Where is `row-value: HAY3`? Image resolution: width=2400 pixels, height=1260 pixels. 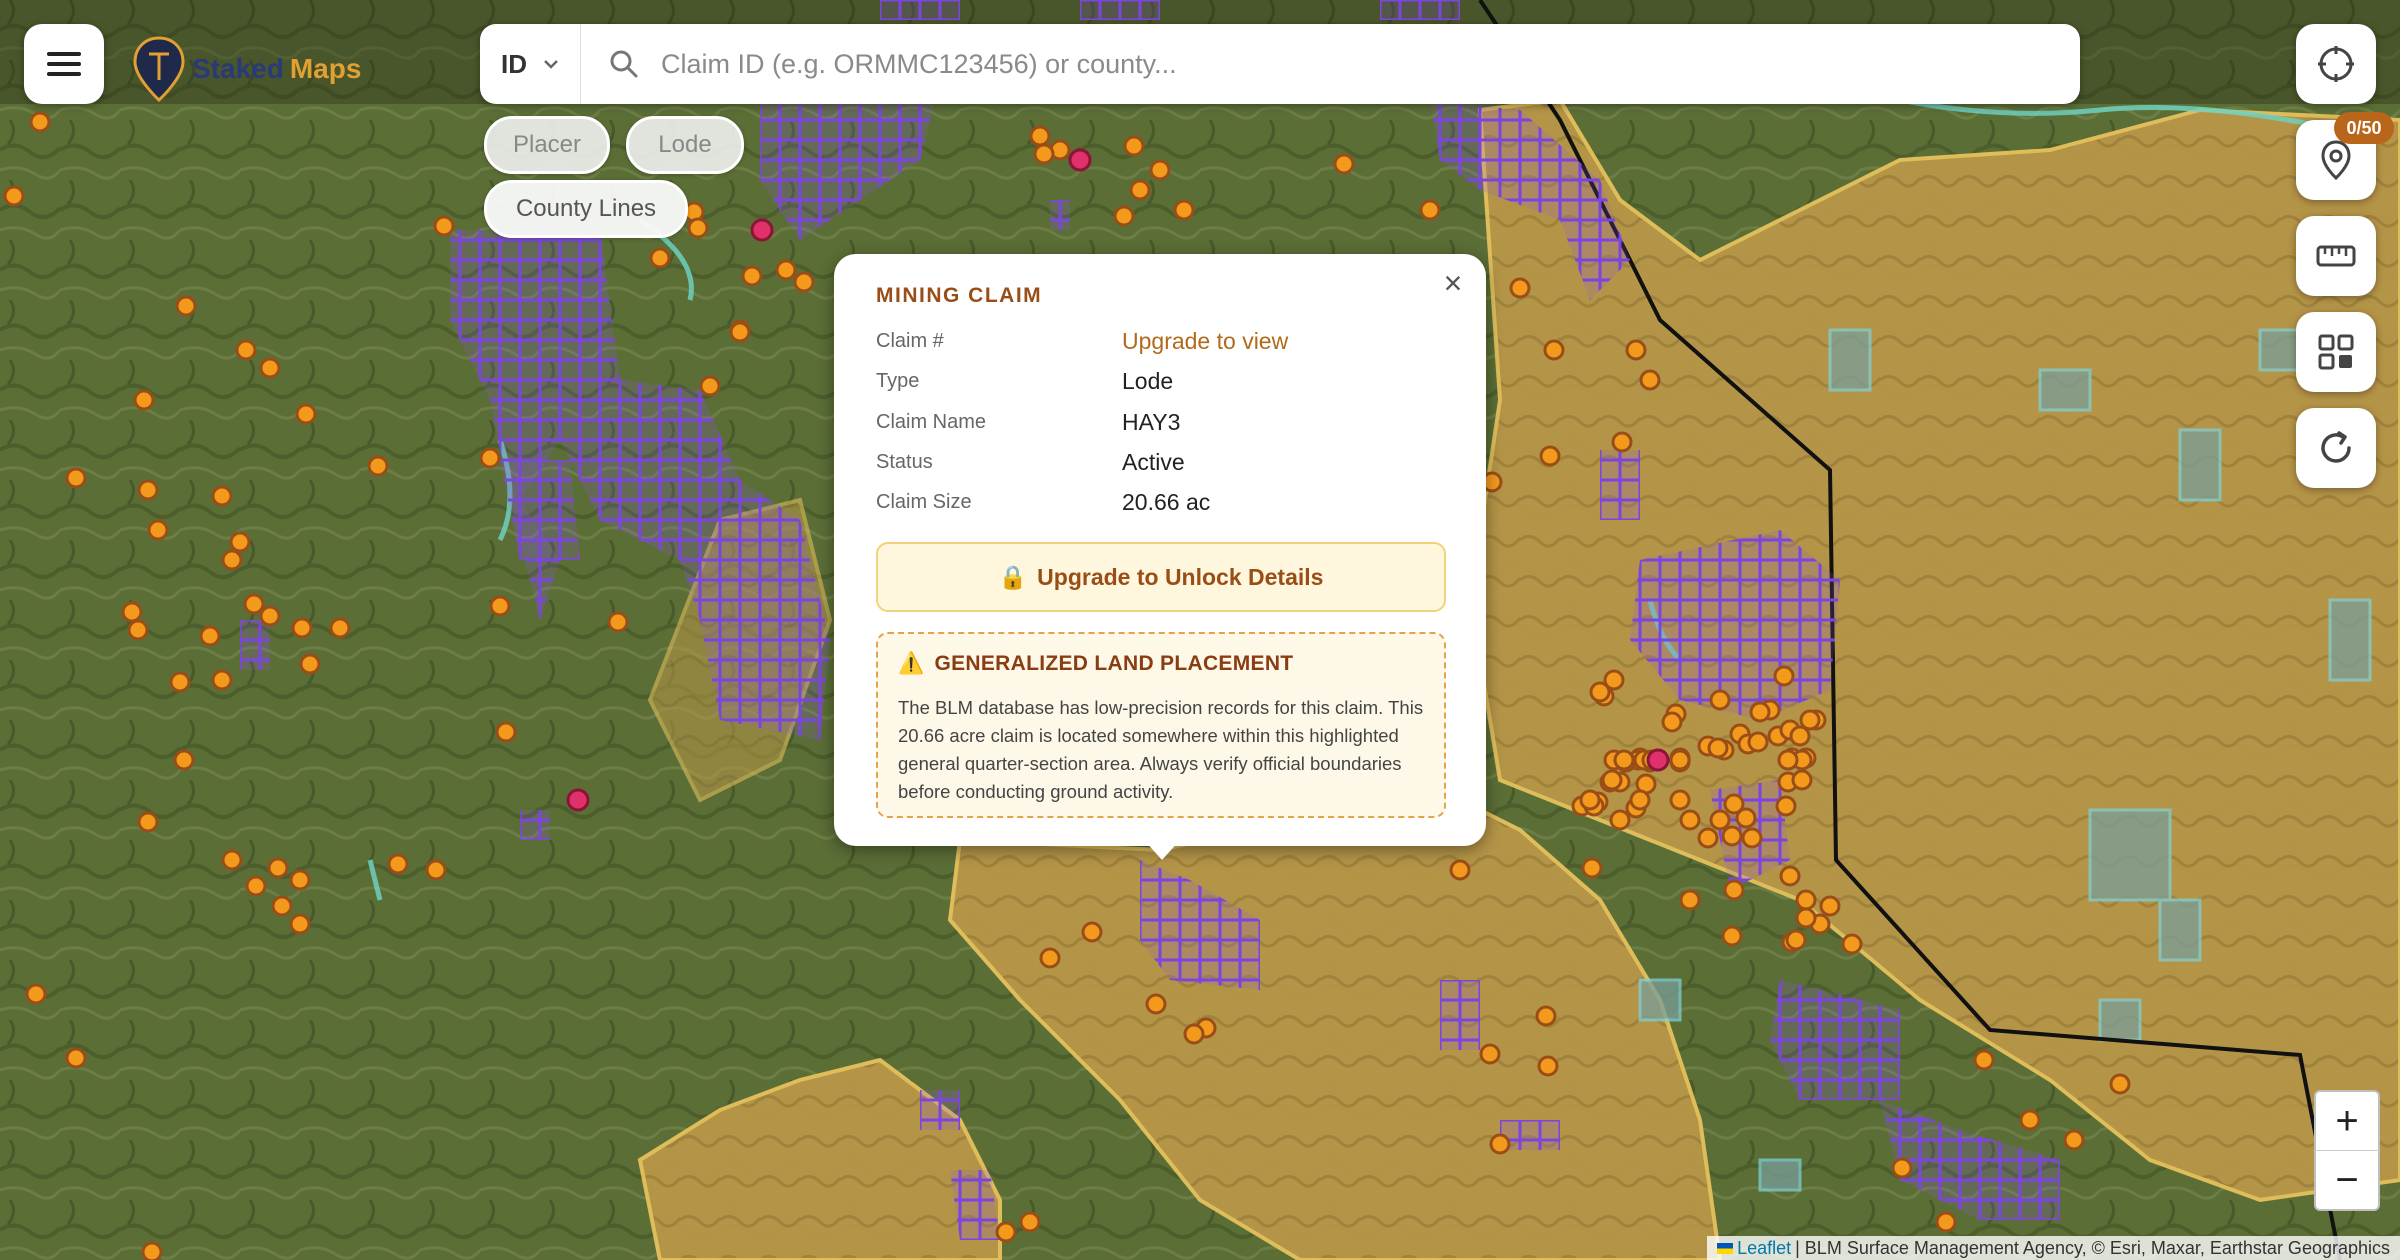 row-value: HAY3 is located at coordinates (1151, 422).